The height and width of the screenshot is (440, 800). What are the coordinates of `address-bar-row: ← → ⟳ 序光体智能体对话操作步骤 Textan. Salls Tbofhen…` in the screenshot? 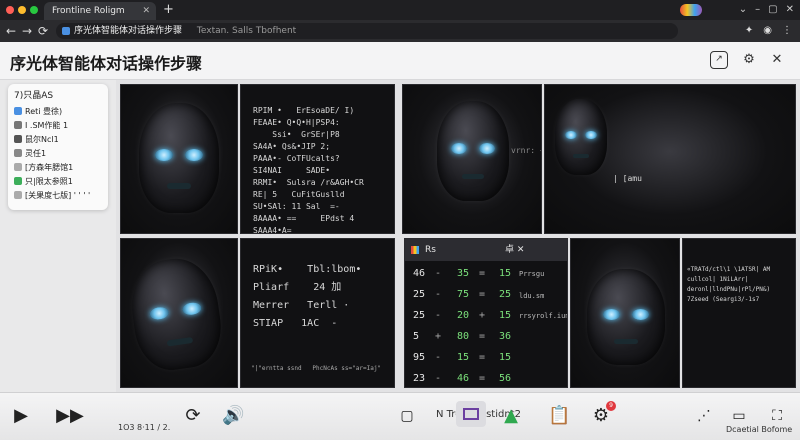 It's located at (400, 31).